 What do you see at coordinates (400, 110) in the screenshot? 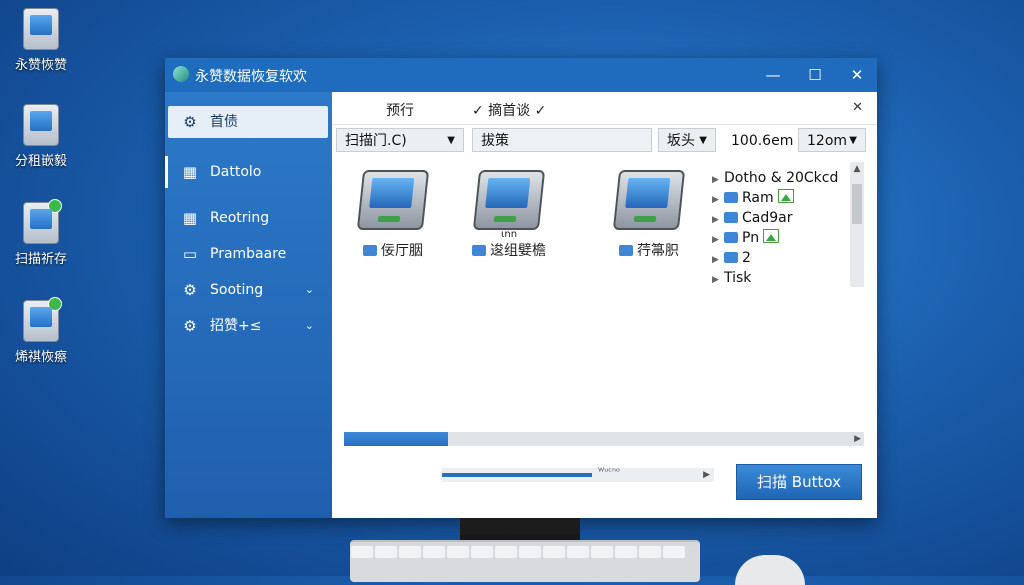
I see `tab-preview: 预行` at bounding box center [400, 110].